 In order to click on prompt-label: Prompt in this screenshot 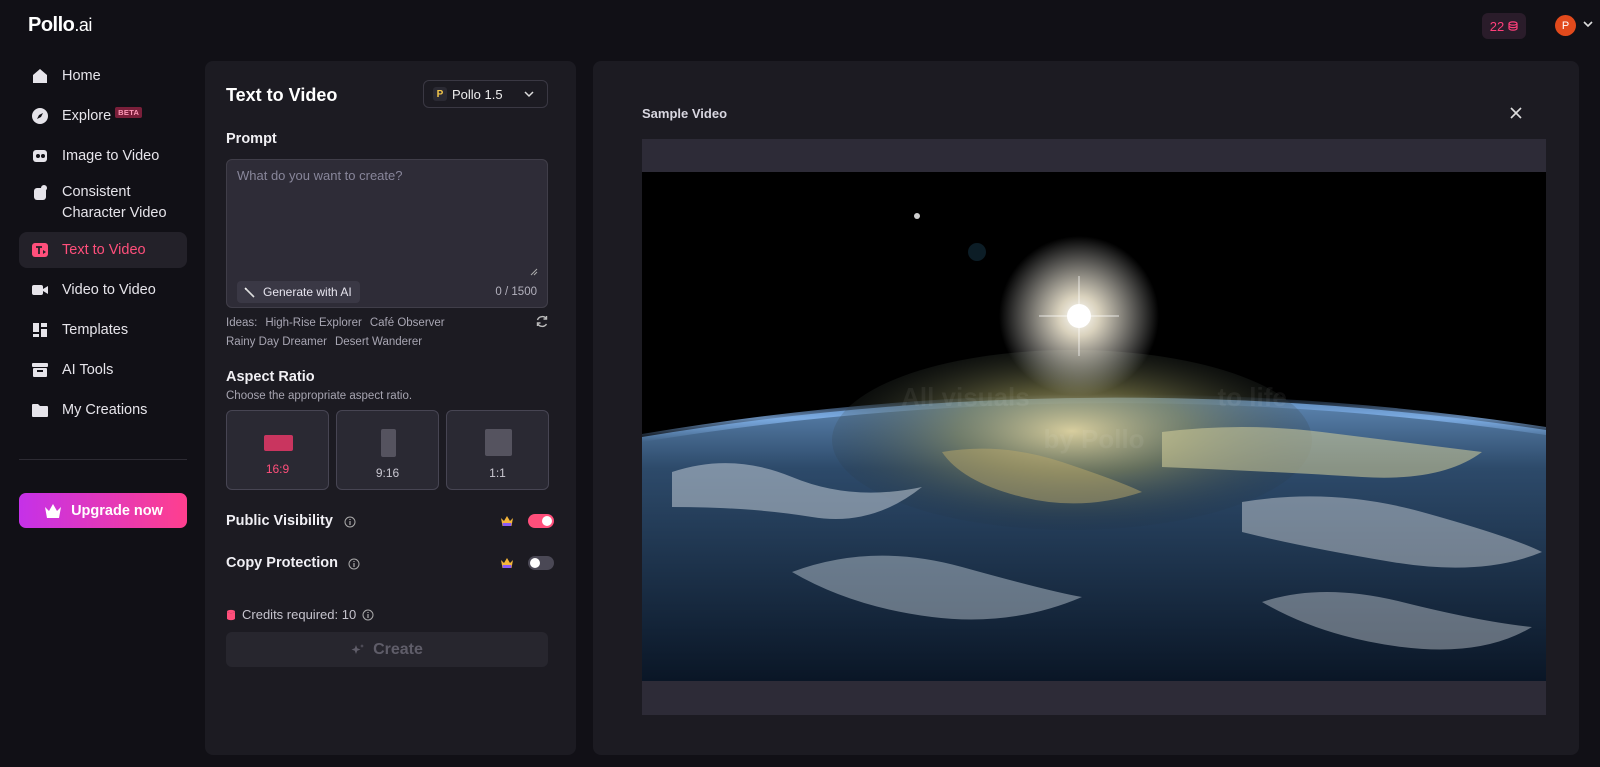, I will do `click(251, 139)`.